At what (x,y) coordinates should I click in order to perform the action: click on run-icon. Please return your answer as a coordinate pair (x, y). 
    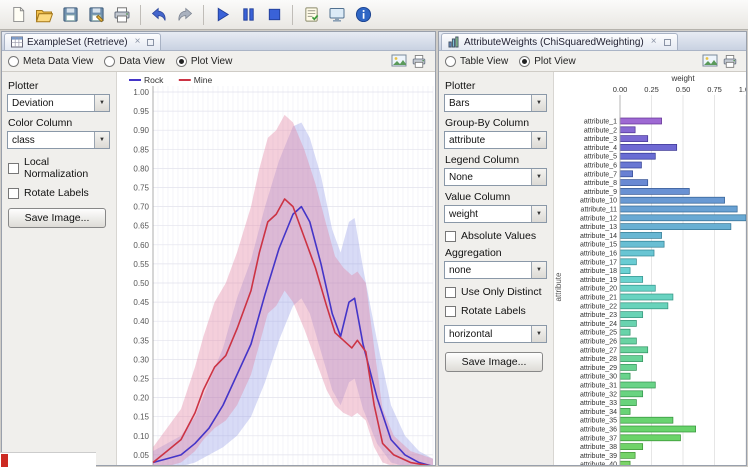
    Looking at the image, I should click on (222, 14).